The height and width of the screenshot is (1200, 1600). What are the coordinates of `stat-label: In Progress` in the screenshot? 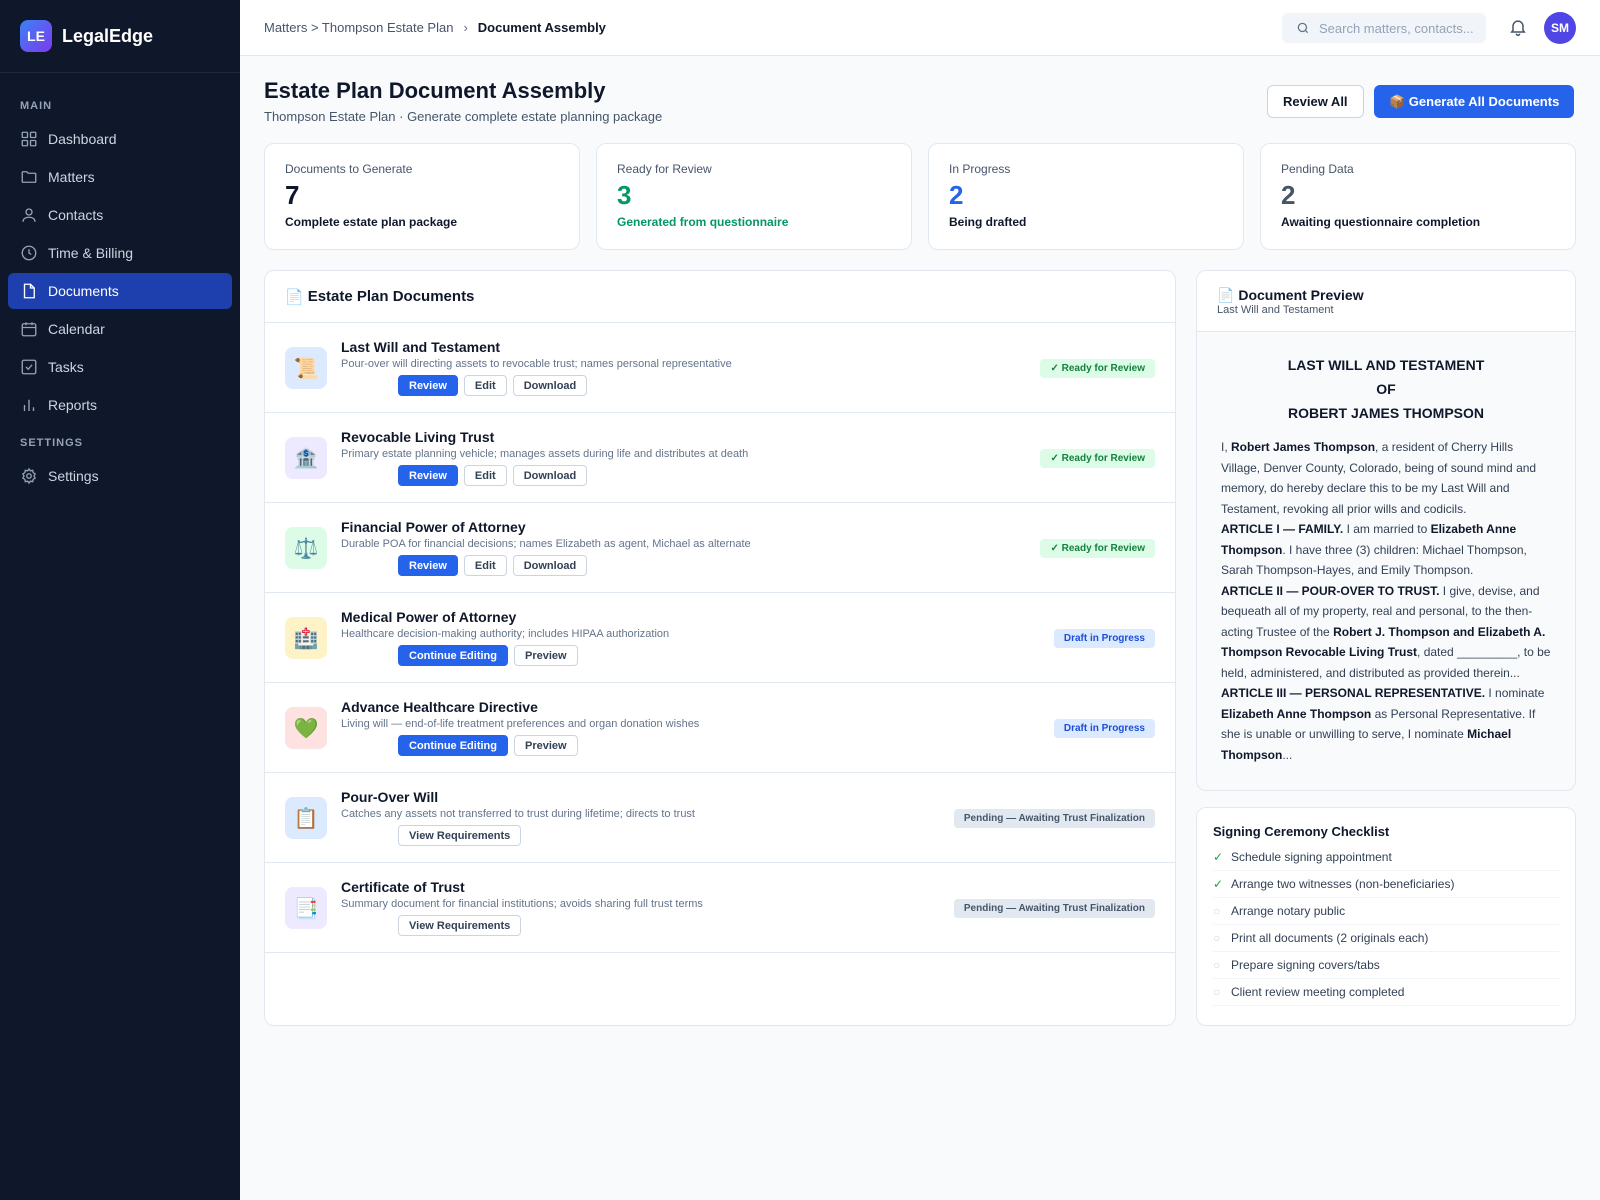 It's located at (980, 169).